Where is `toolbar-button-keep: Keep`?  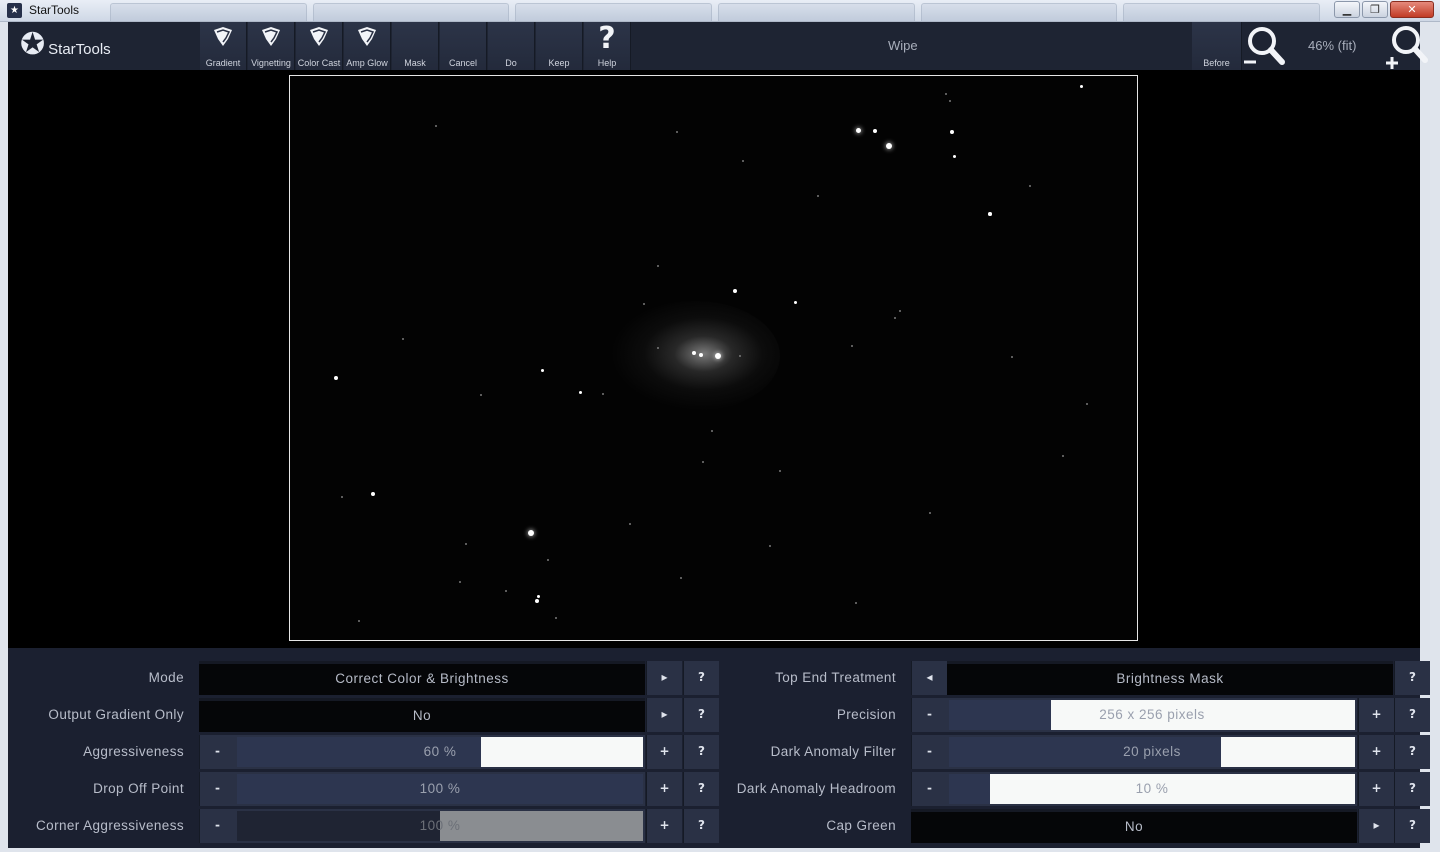
toolbar-button-keep: Keep is located at coordinates (559, 46).